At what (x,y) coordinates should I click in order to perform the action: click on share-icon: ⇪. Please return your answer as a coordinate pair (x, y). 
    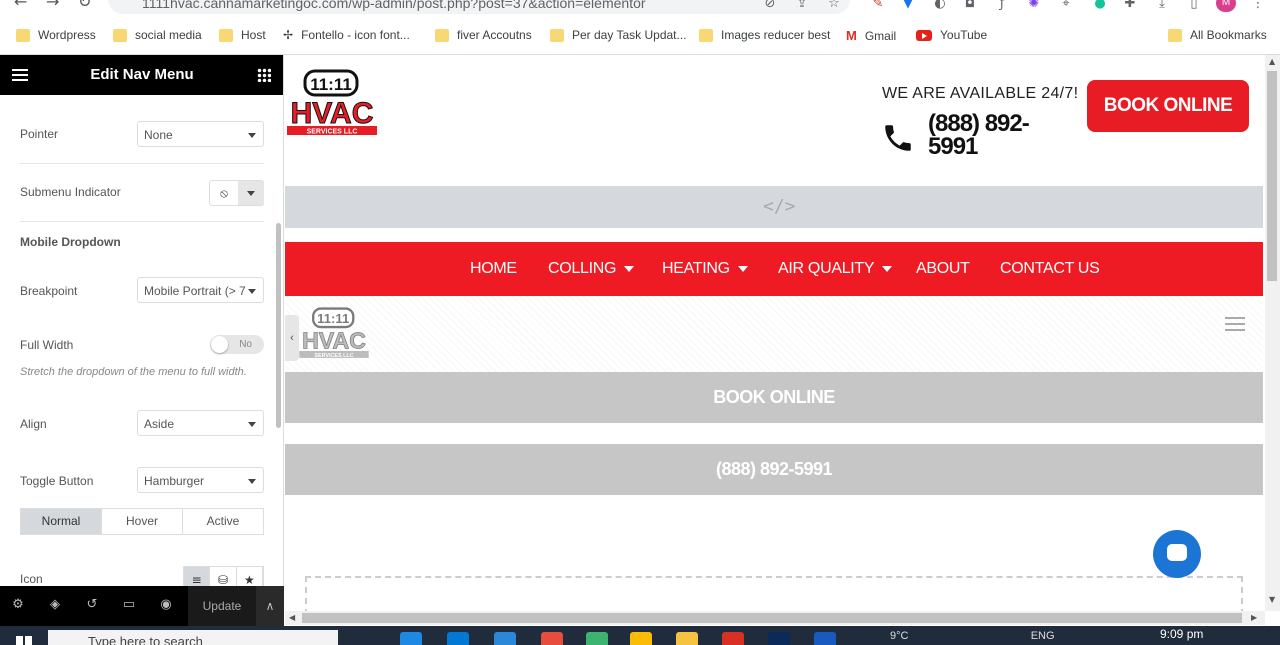
    Looking at the image, I should click on (802, 5).